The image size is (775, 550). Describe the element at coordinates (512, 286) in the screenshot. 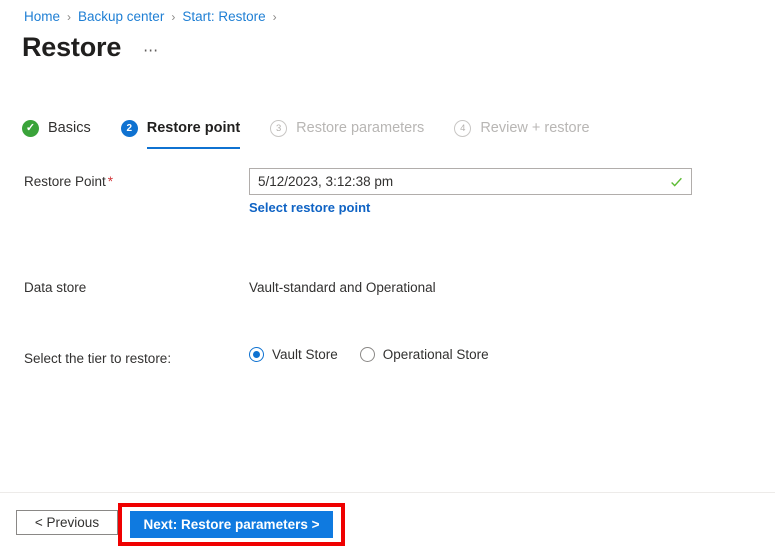

I see `data-store-control: Vault-standard and Operational` at that location.